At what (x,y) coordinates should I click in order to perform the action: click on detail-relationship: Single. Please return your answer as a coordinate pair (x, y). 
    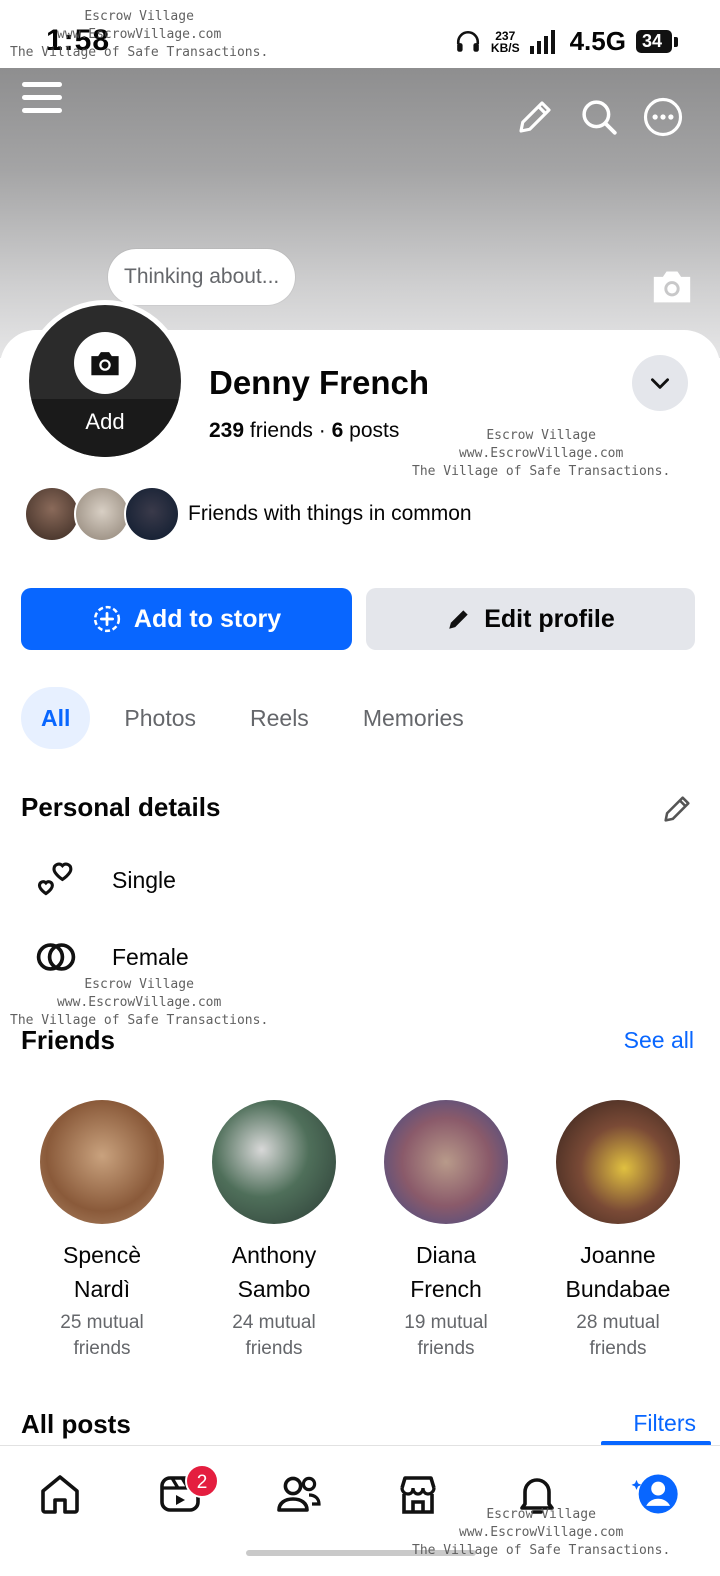
    Looking at the image, I should click on (105, 880).